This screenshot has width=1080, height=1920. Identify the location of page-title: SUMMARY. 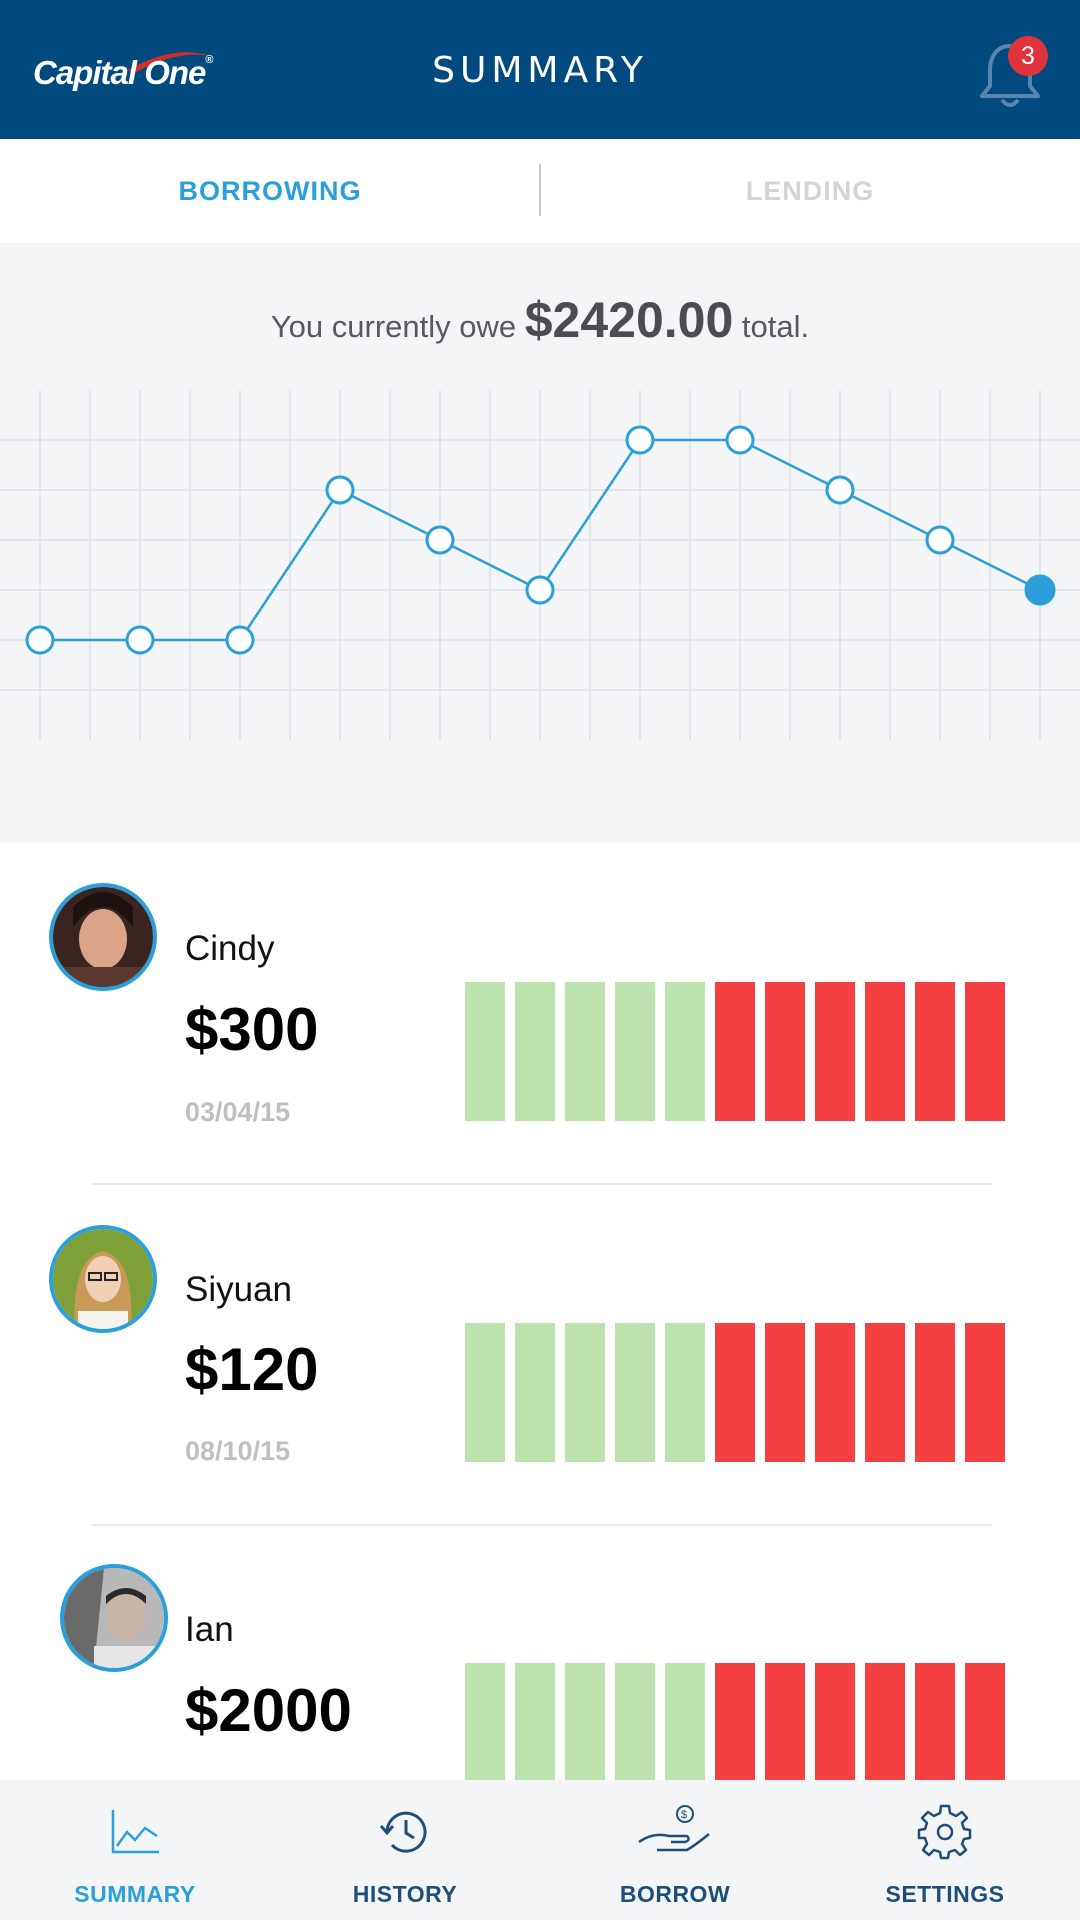
(540, 70).